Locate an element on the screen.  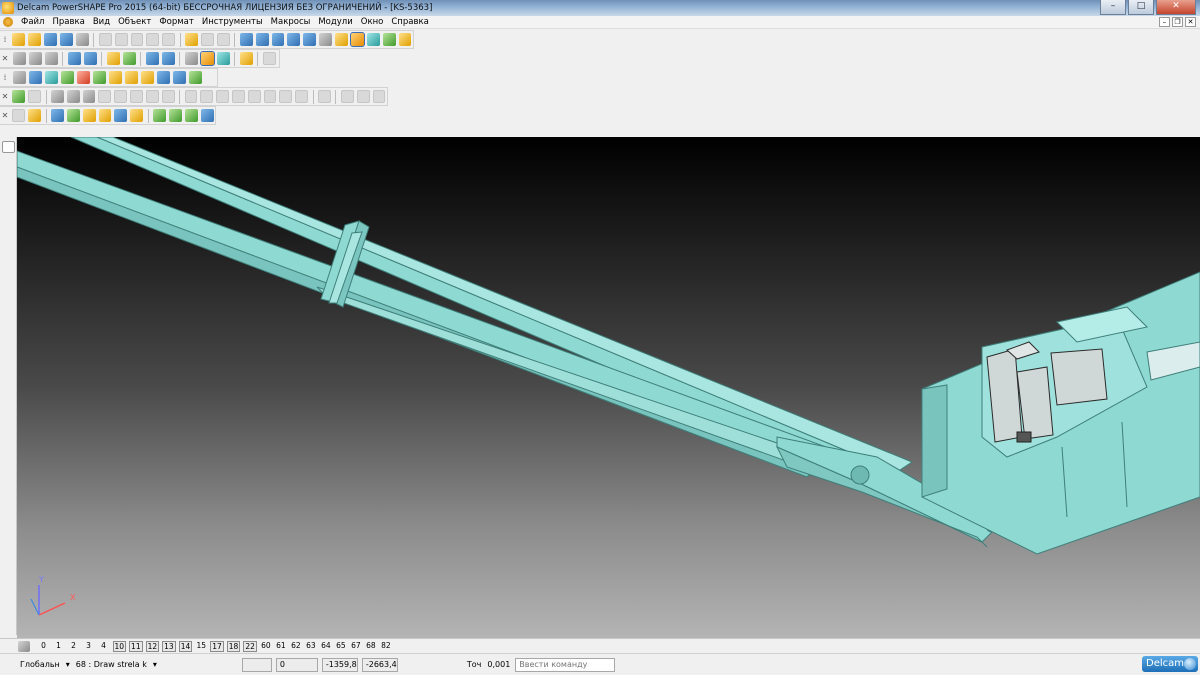
select-filter-icon is located at coordinates (8, 161).